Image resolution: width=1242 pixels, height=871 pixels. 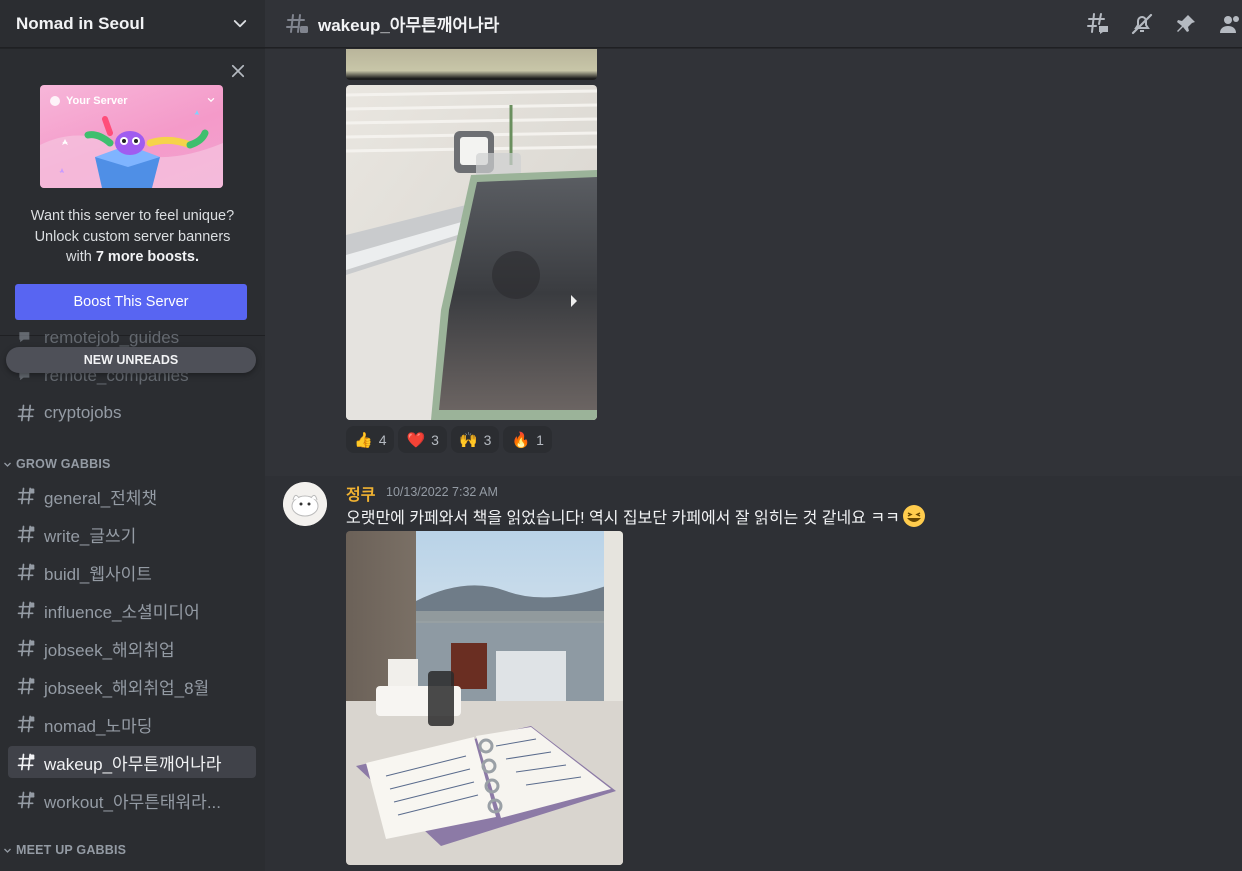 What do you see at coordinates (90, 536) in the screenshot?
I see `channel-label: write_글쓰기` at bounding box center [90, 536].